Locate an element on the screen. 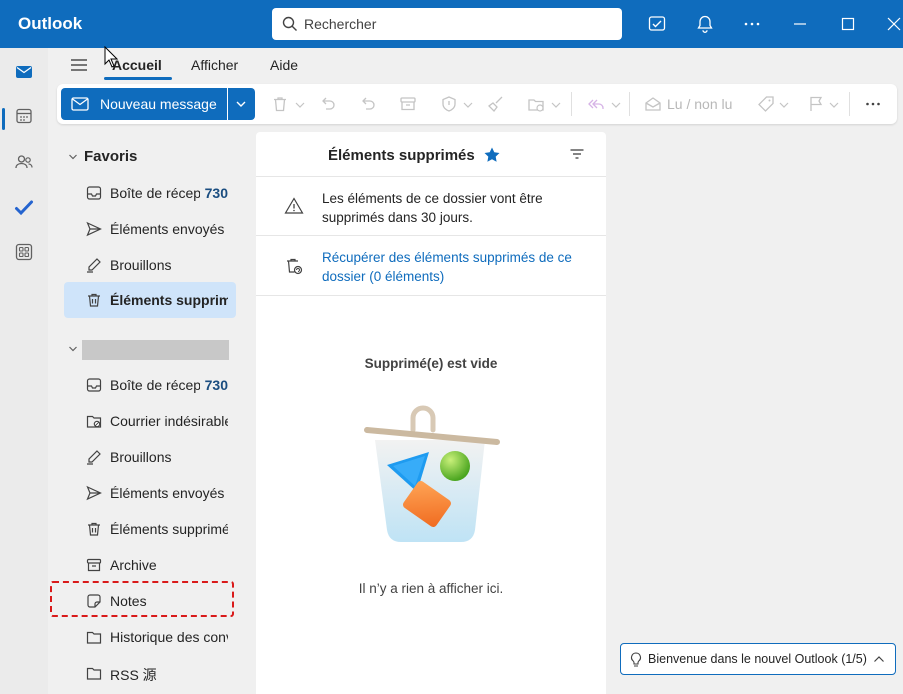 This screenshot has width=903, height=694. tab-afficher: Afficher is located at coordinates (214, 65).